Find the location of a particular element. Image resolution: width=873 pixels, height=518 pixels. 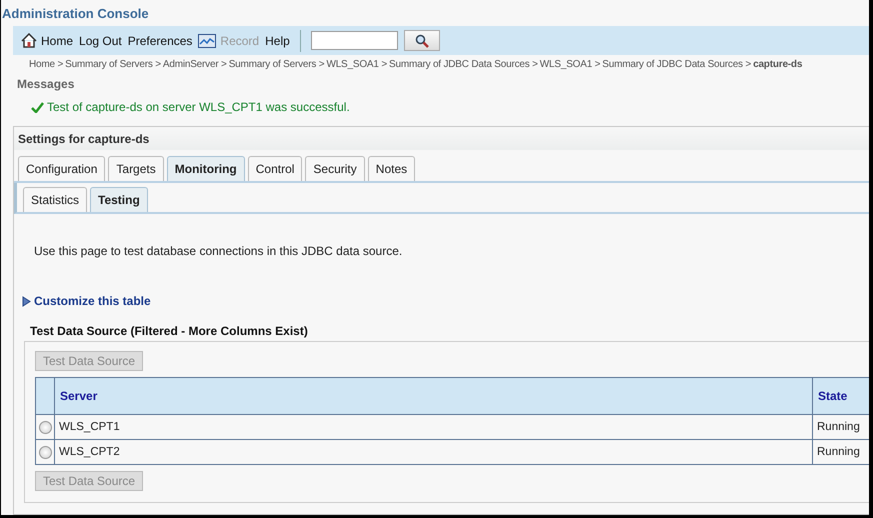

chart-icon is located at coordinates (207, 41).